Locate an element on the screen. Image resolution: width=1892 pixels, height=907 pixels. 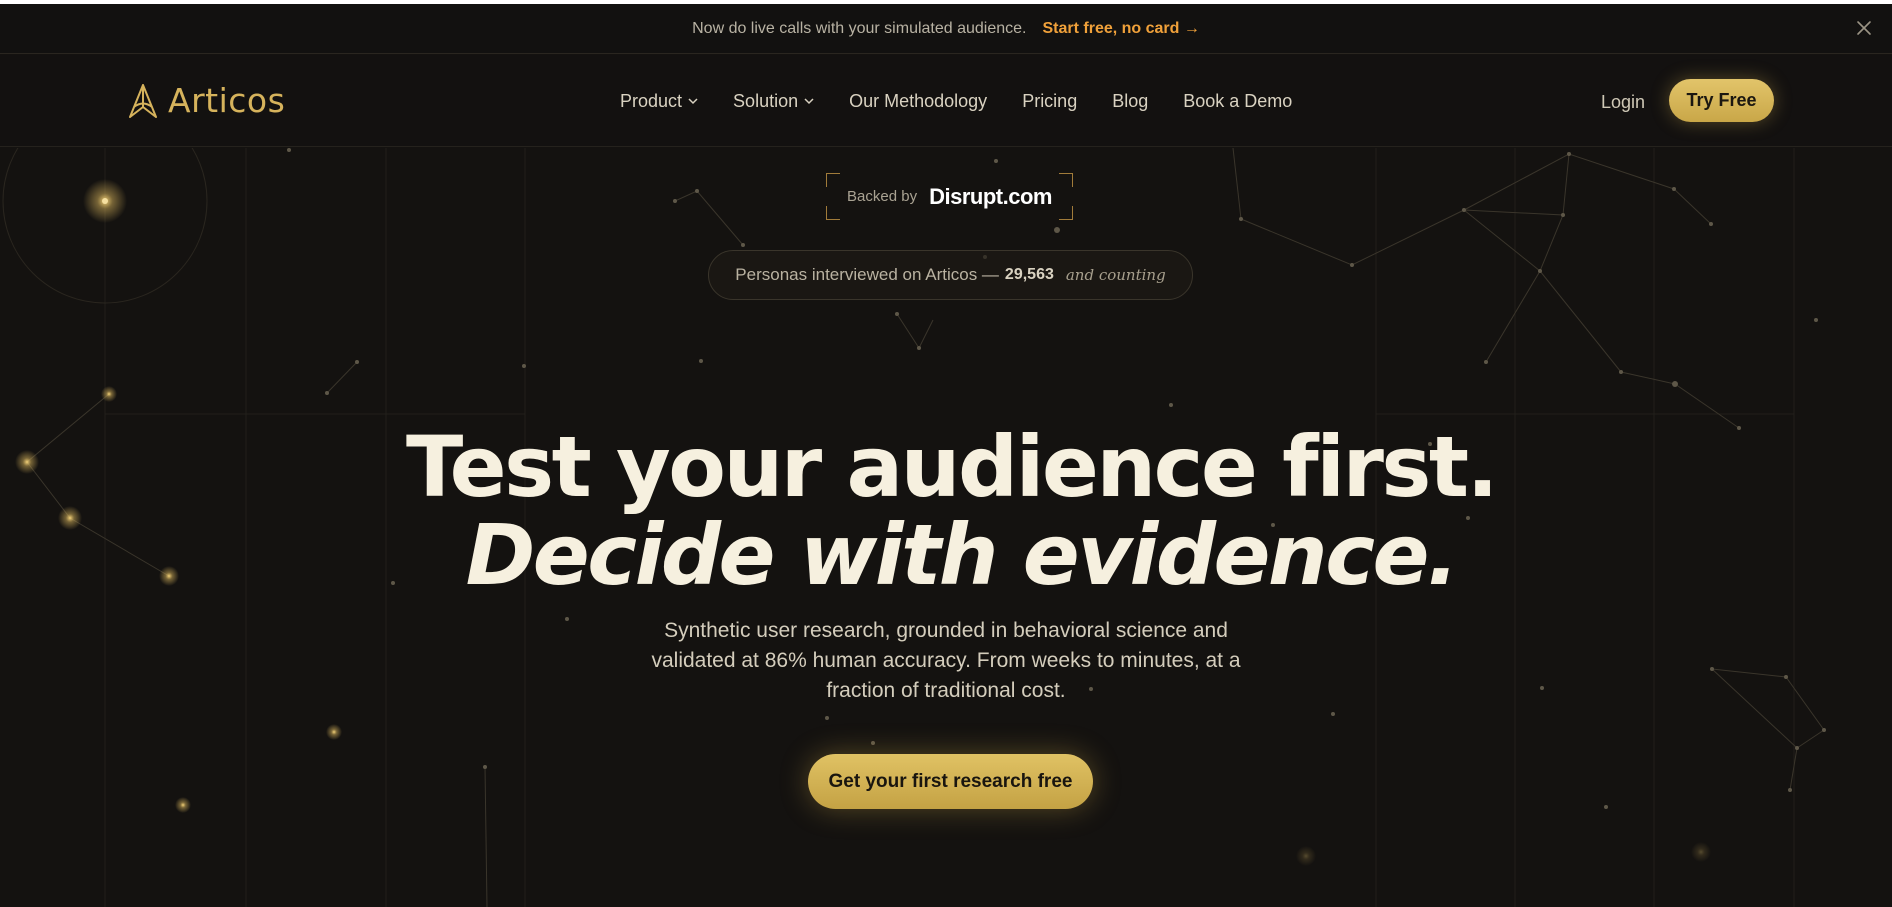
logo: Articos is located at coordinates (205, 100).